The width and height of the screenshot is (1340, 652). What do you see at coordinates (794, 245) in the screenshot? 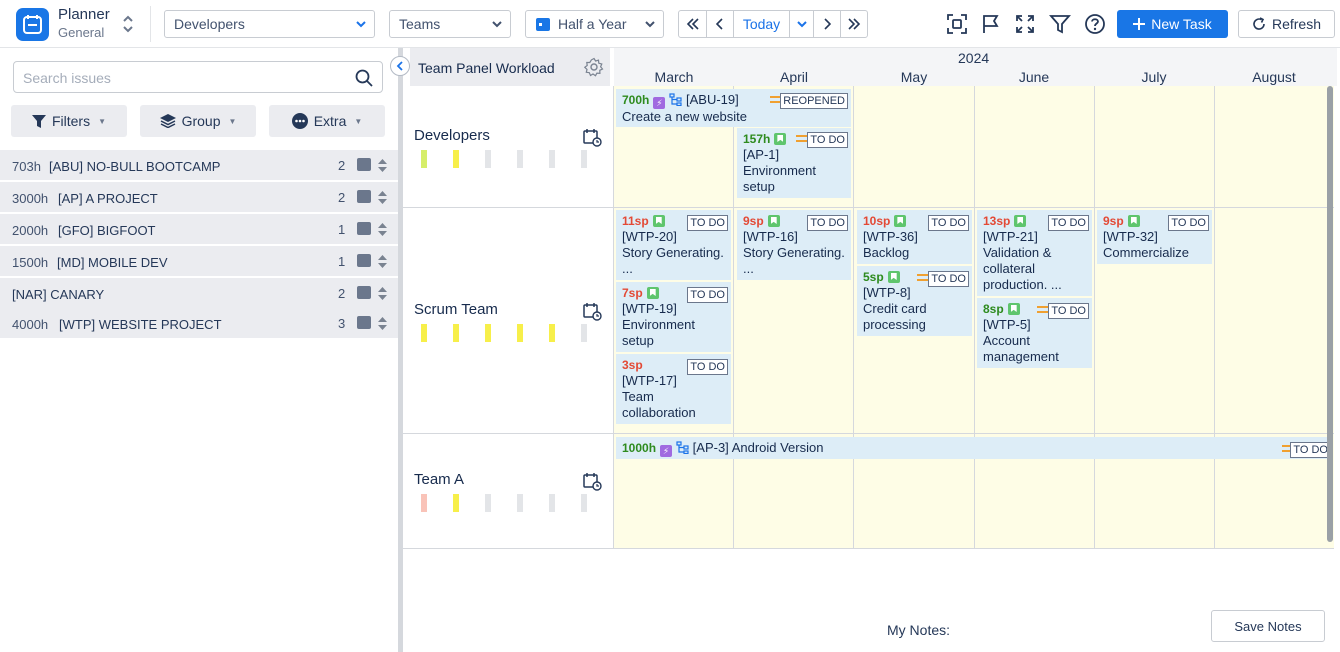
I see `task-card: 9sp [WTP-16] Story Generating. ... TO DO` at bounding box center [794, 245].